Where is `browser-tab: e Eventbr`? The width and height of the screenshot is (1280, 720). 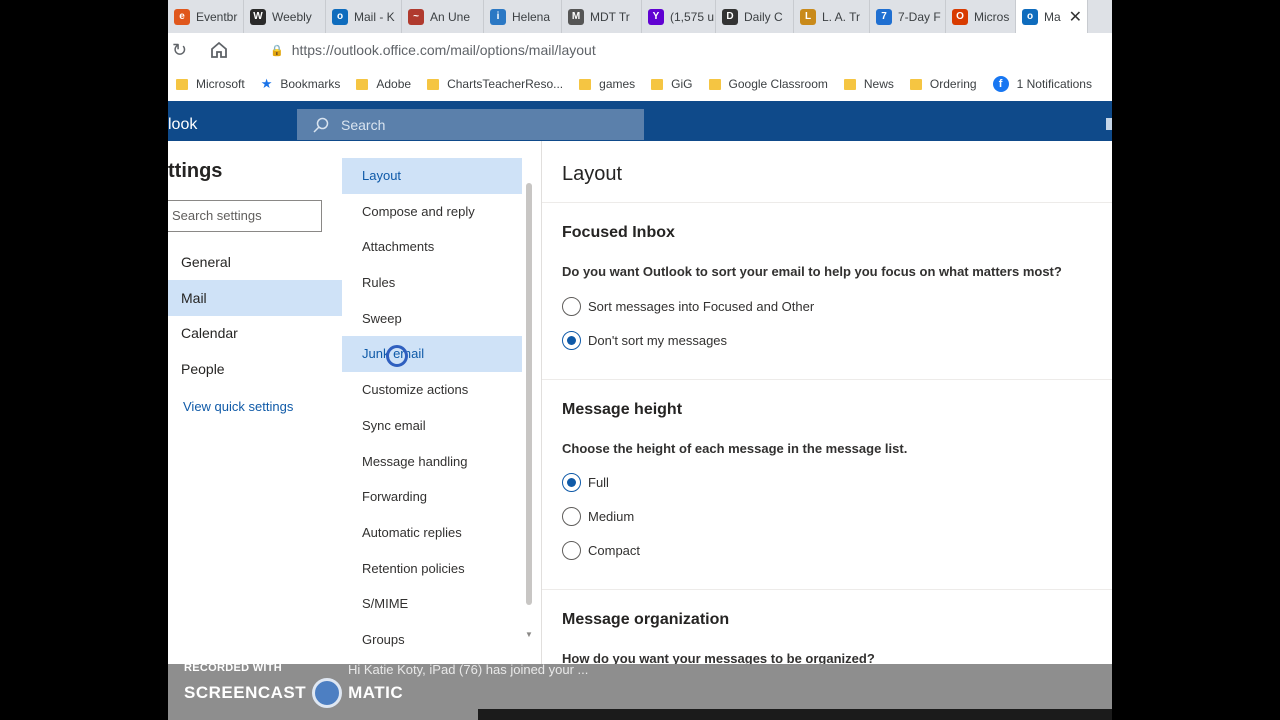
browser-tab: e Eventbr is located at coordinates (206, 16).